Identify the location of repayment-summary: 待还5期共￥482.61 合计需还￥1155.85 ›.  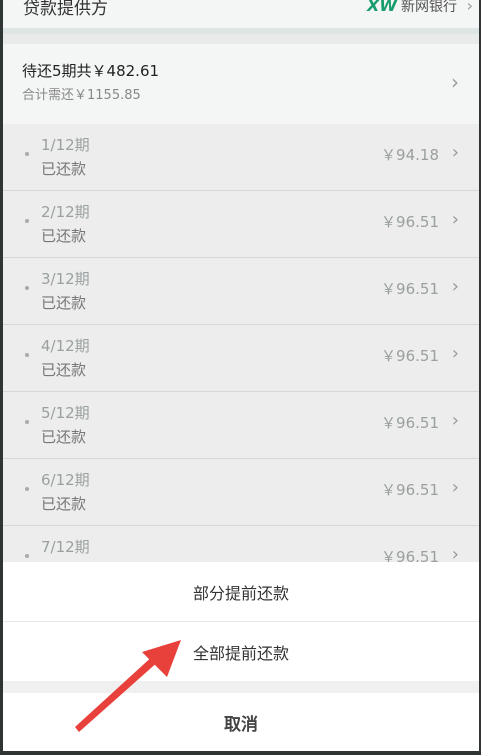
(241, 84).